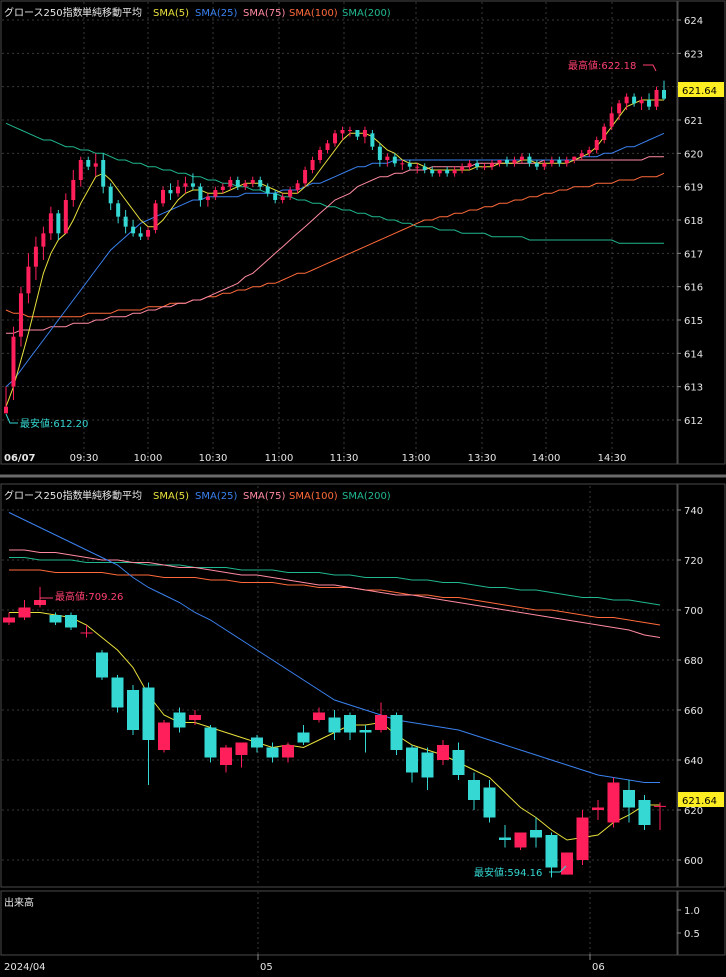 This screenshot has width=726, height=977. I want to click on intraday-y-tick-label: 614, so click(693, 354).